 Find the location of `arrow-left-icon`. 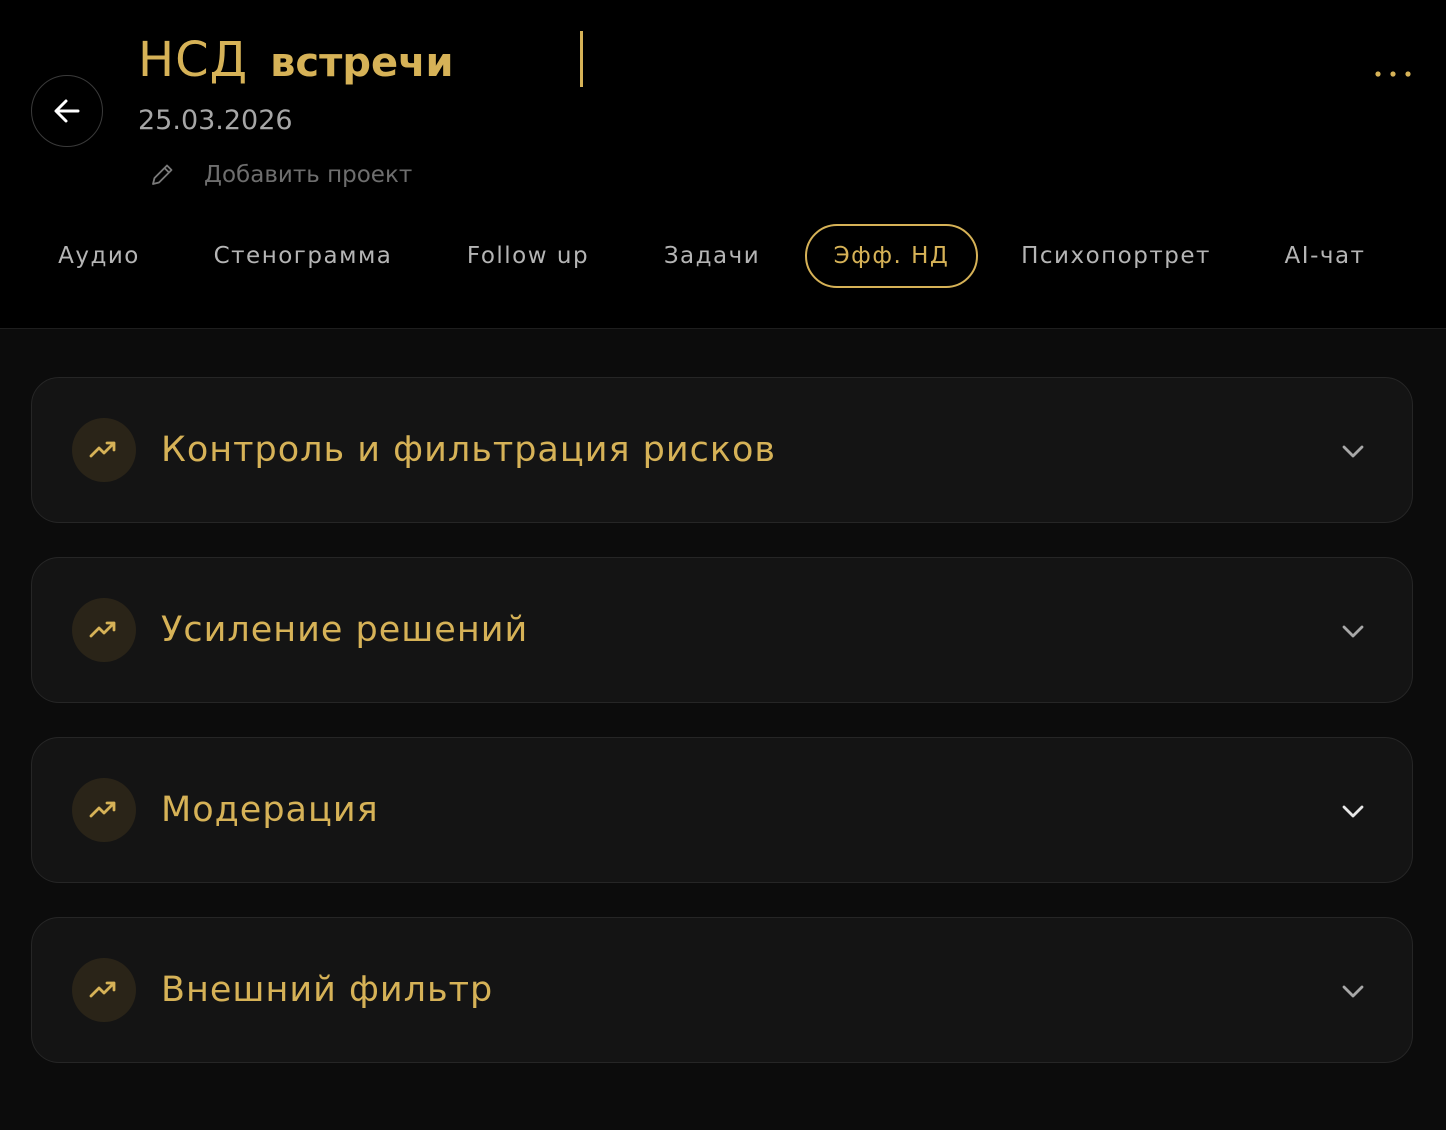

arrow-left-icon is located at coordinates (67, 111).